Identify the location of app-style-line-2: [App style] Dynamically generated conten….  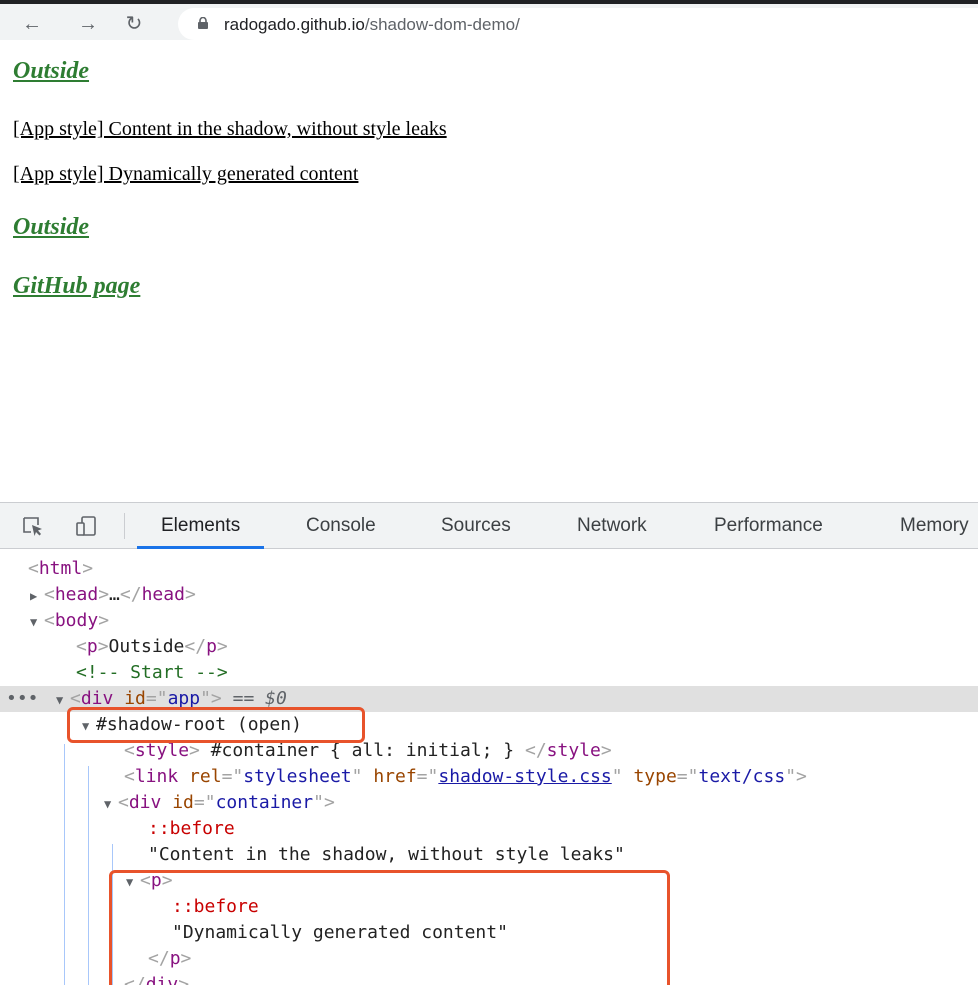
(185, 174).